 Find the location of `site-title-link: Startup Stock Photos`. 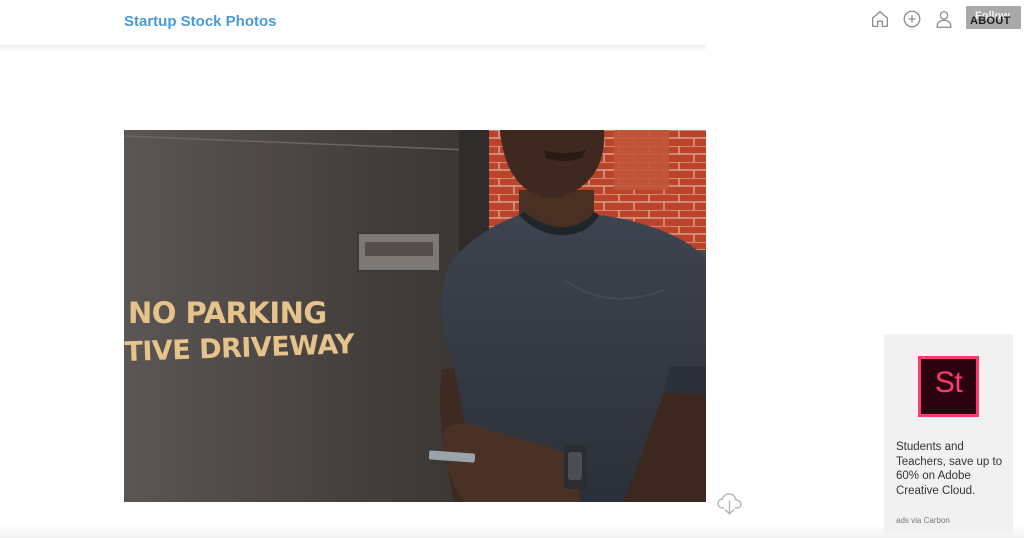

site-title-link: Startup Stock Photos is located at coordinates (200, 21).